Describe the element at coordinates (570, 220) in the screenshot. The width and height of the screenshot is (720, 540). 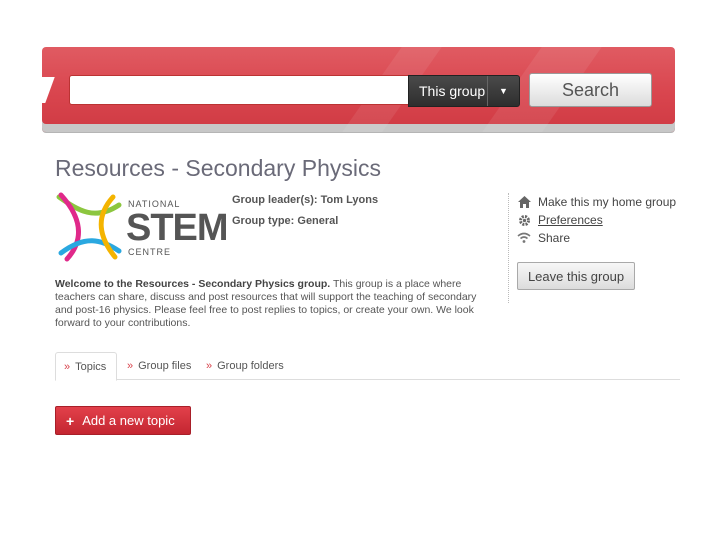
I see `preferences-label: Preferences` at that location.